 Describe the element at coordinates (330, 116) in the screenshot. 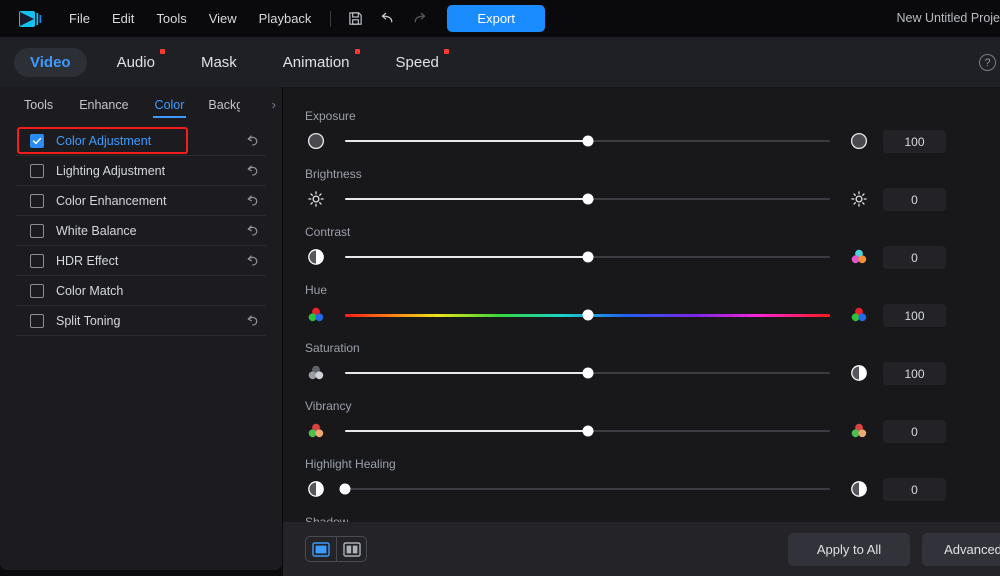

I see `slider-label: Exposure` at that location.